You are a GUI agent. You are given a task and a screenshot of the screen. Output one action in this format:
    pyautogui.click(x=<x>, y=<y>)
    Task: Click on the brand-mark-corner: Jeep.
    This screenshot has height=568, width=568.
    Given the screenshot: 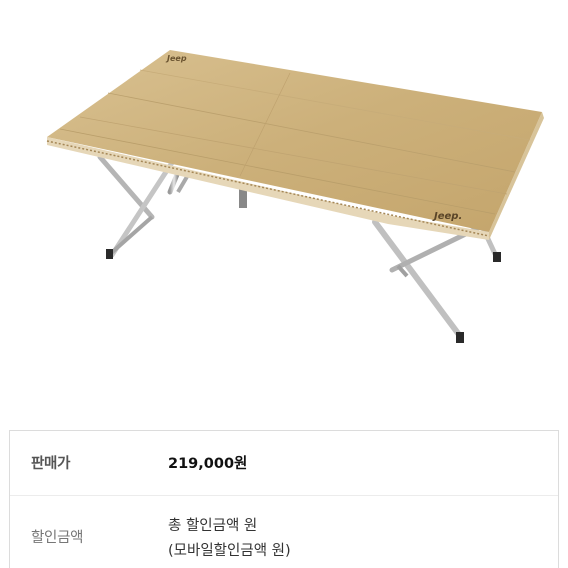 What is the action you would take?
    pyautogui.click(x=447, y=216)
    